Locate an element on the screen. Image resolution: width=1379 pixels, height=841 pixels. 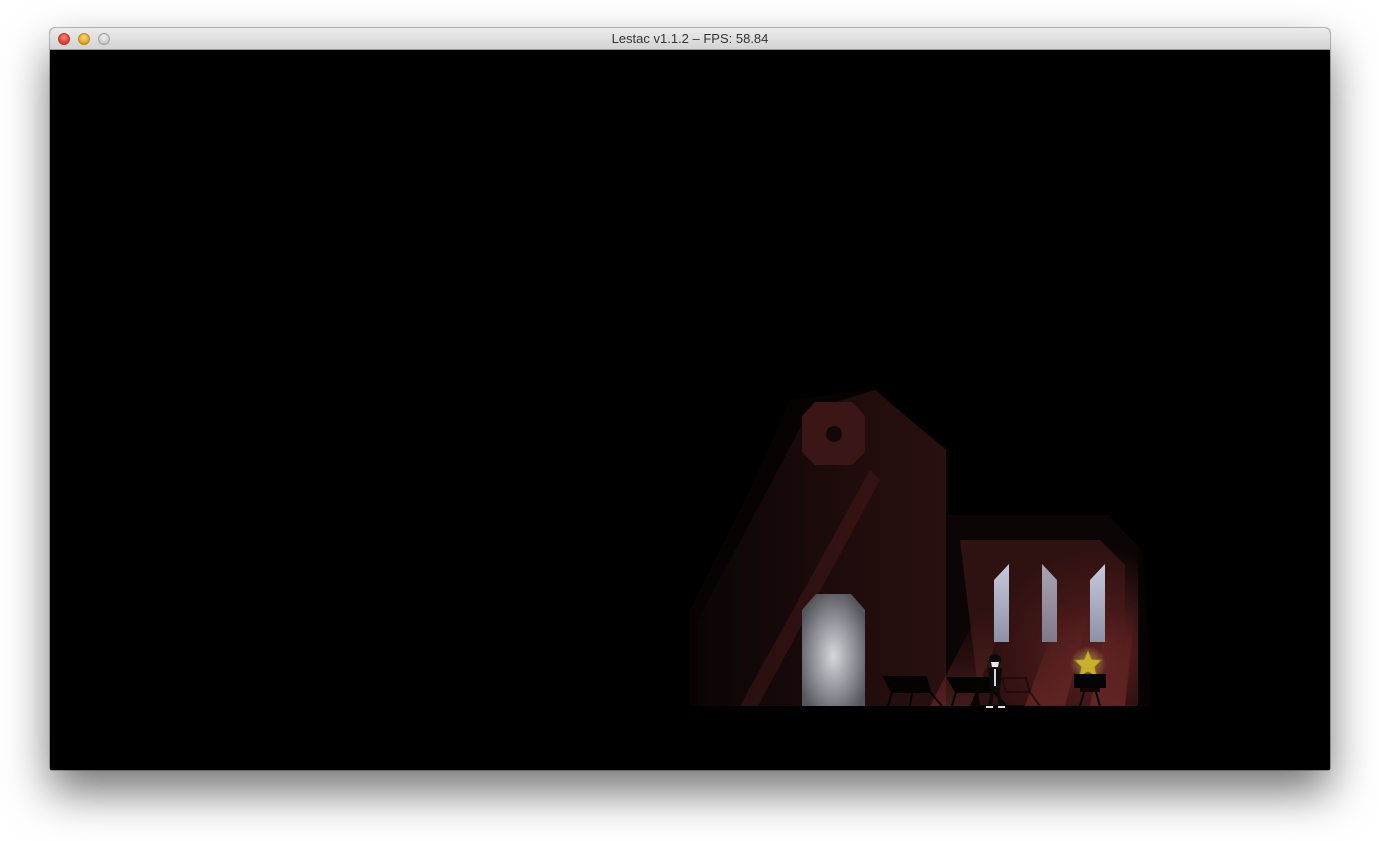
window-title: Lestac v1.1.2 – FPS: 58.84 is located at coordinates (690, 38).